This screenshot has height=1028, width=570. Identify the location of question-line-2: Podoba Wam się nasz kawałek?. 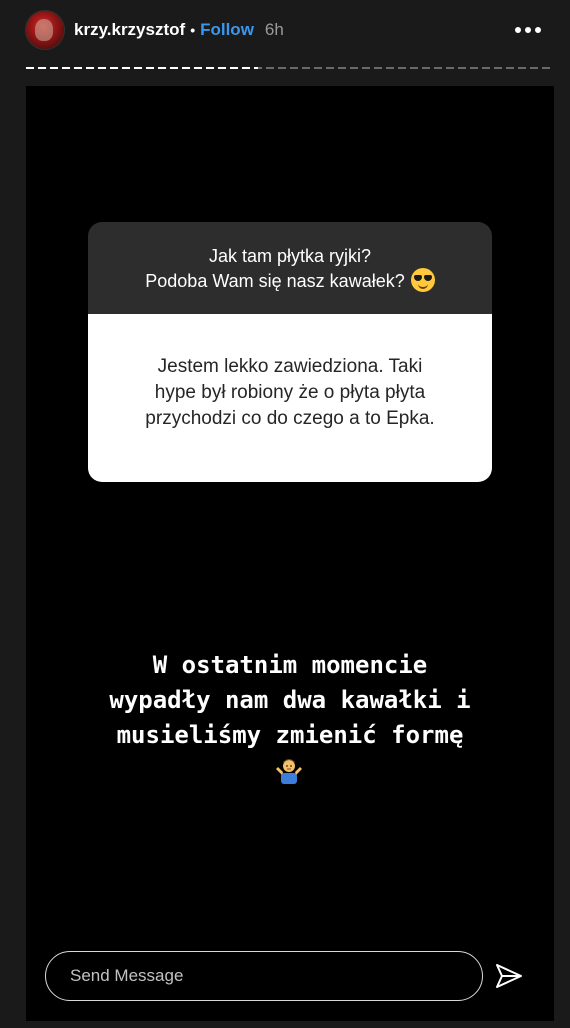
(290, 280).